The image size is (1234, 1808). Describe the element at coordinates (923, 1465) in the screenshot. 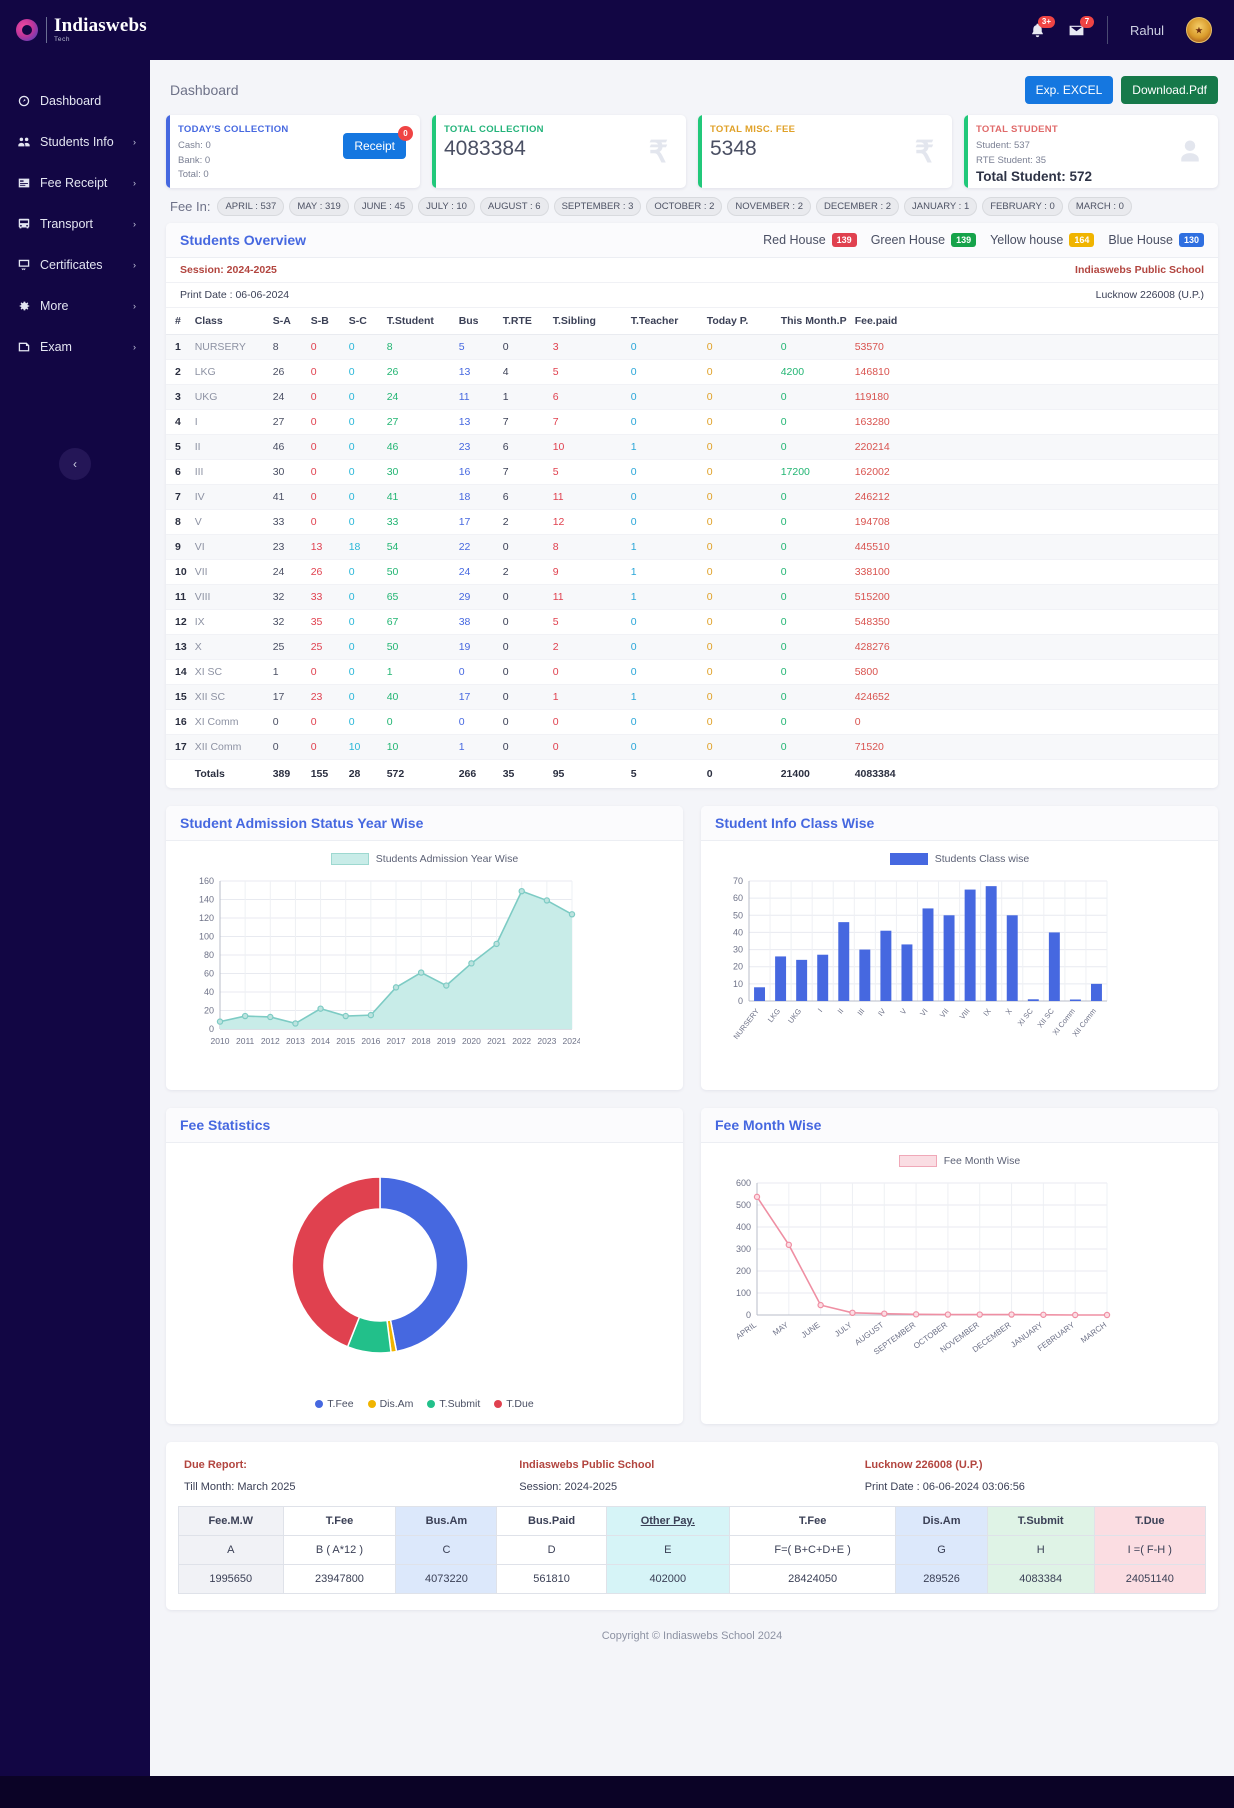

I see `due-report-location: Lucknow 226008 (U.P.)` at that location.